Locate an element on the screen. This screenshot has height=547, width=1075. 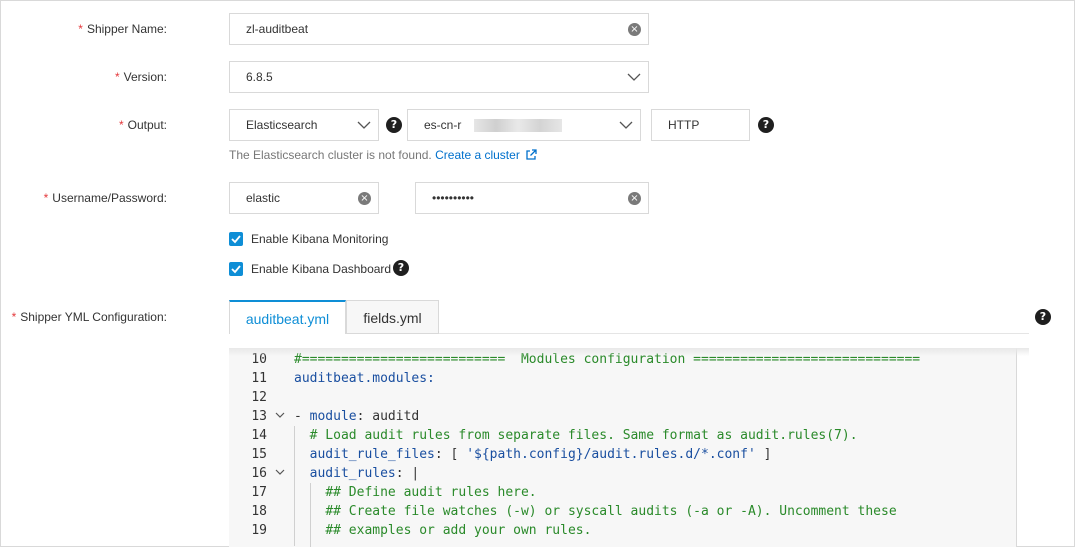
output-protocol-input: HTTP is located at coordinates (700, 125).